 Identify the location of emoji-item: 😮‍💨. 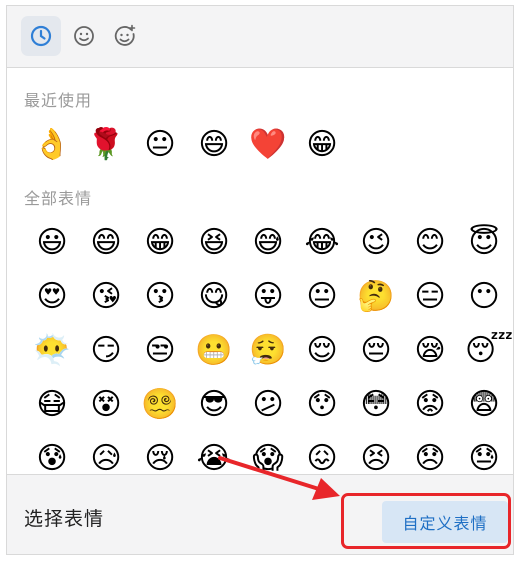
(268, 351).